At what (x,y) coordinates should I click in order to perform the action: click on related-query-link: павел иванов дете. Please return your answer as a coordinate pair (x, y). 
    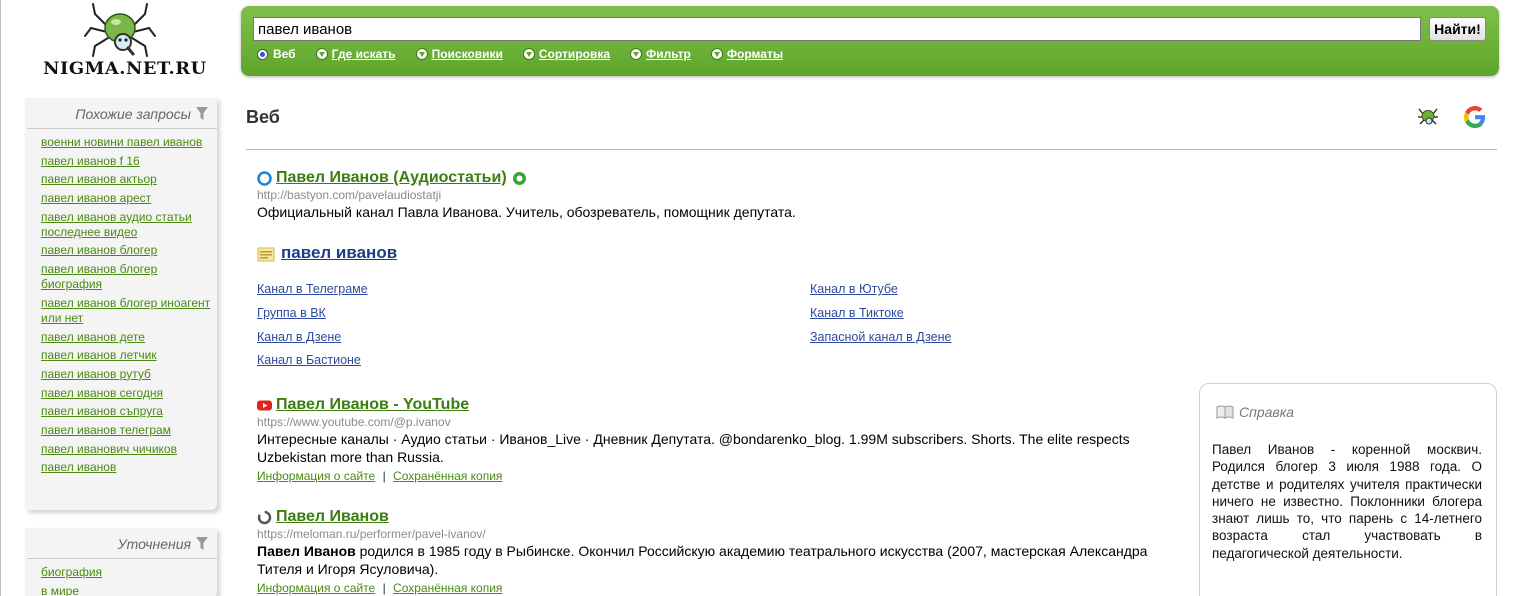
    Looking at the image, I should click on (93, 337).